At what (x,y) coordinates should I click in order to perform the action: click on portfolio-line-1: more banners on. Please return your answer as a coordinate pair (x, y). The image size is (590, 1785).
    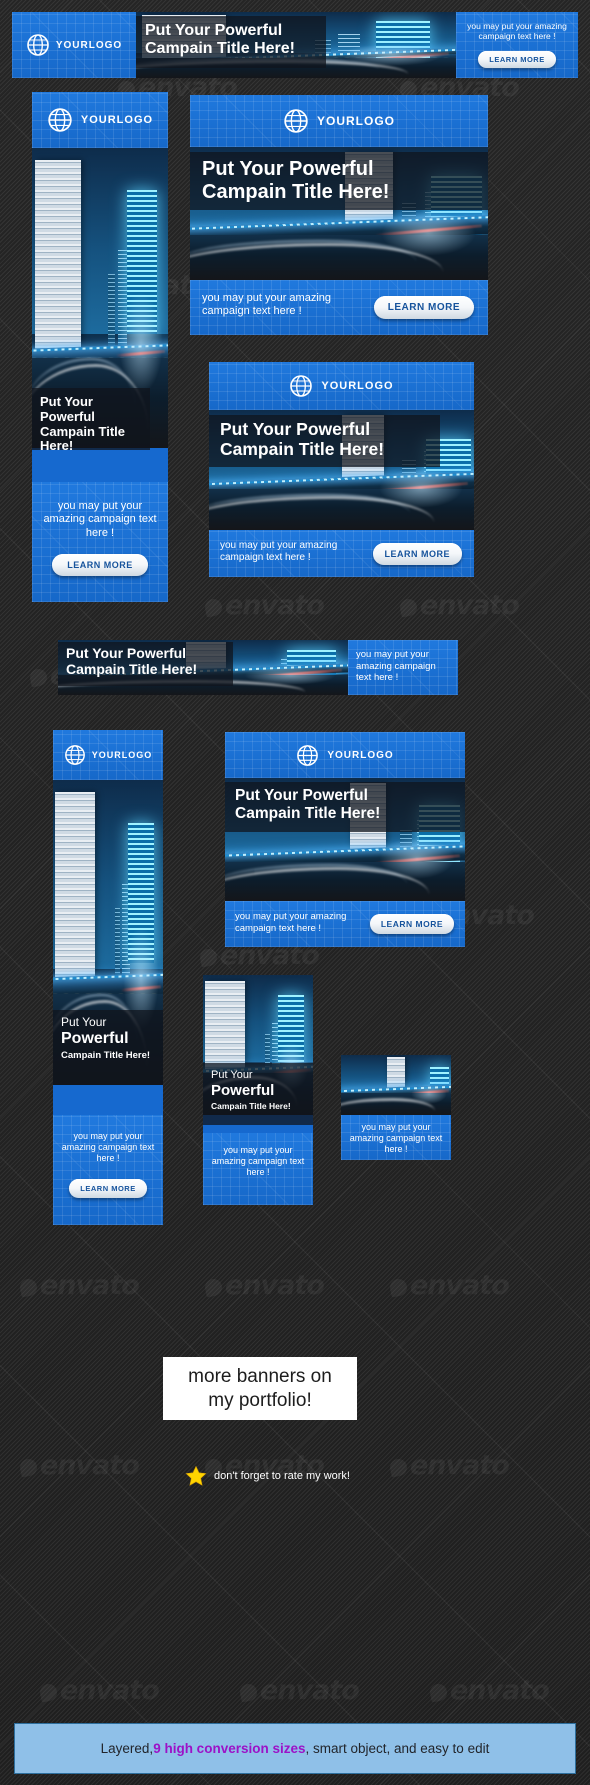
    Looking at the image, I should click on (260, 1377).